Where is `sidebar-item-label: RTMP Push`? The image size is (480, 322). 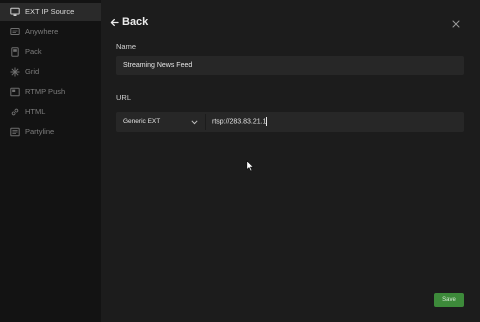 sidebar-item-label: RTMP Push is located at coordinates (45, 91).